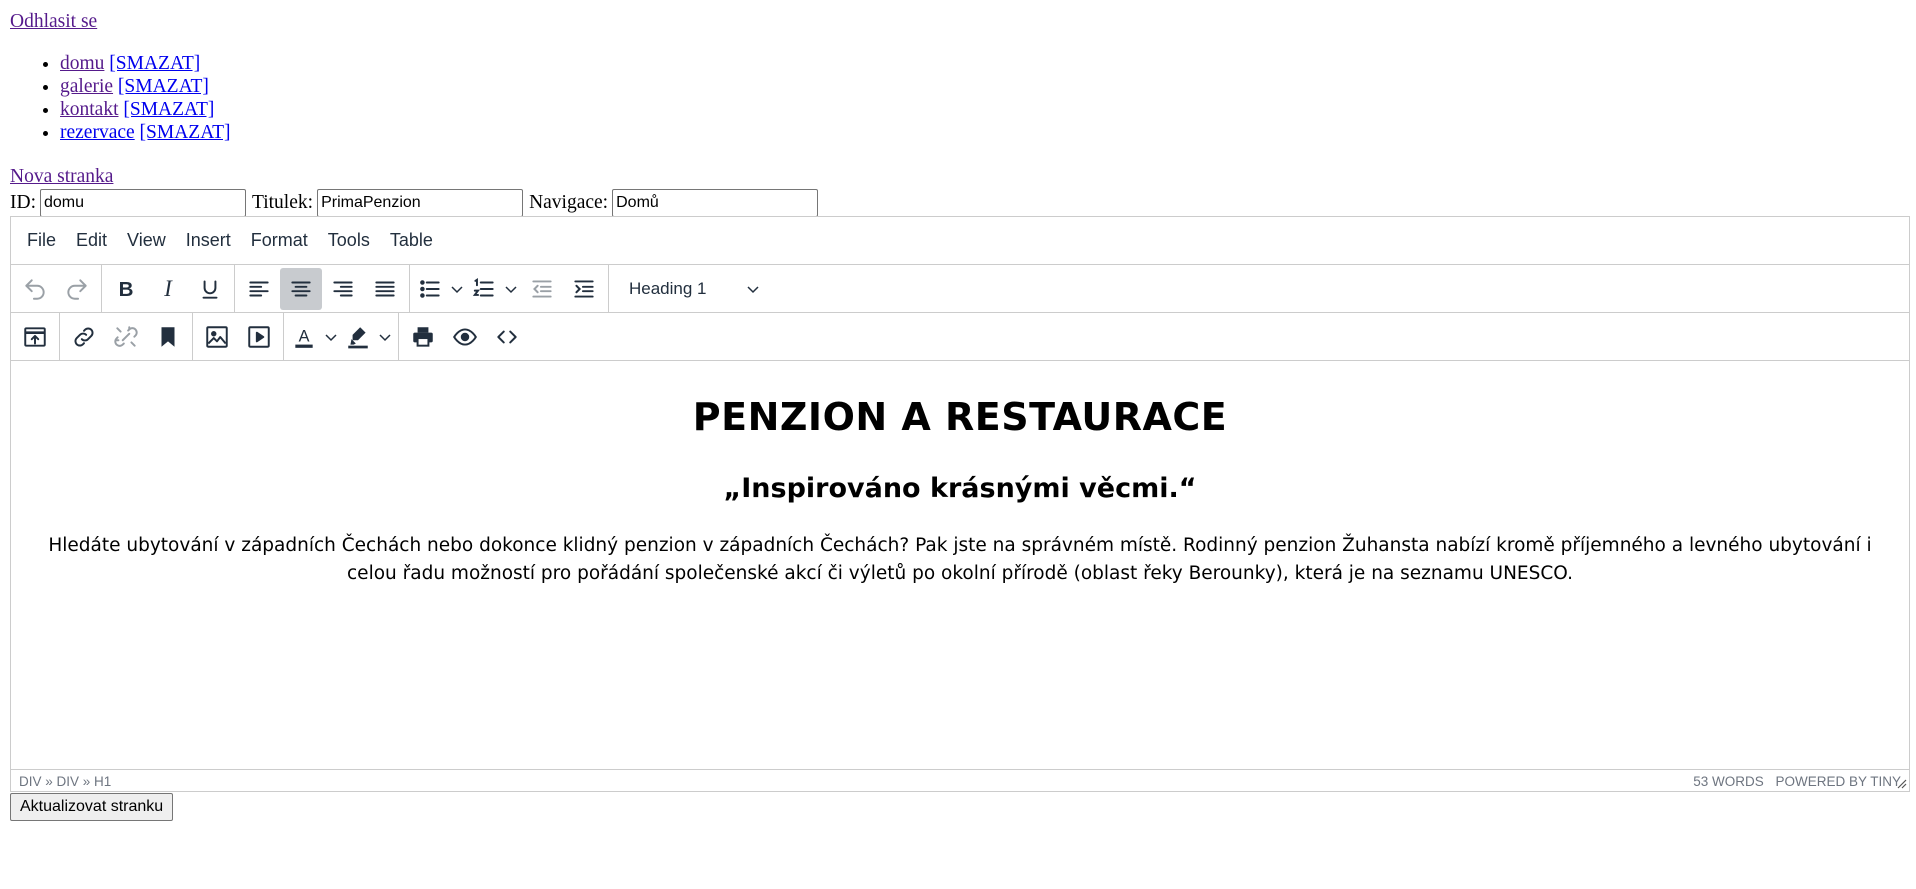 The image size is (1916, 889). Describe the element at coordinates (1838, 781) in the screenshot. I see `powered-by-link: POWERED BY TINY` at that location.